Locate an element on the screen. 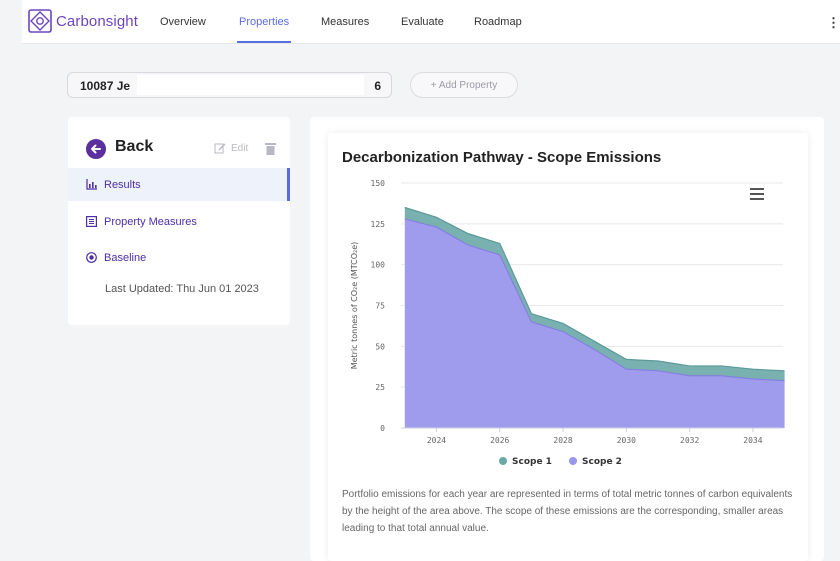 The height and width of the screenshot is (561, 840). sidebar-item-property-measures: Property Measures is located at coordinates (179, 221).